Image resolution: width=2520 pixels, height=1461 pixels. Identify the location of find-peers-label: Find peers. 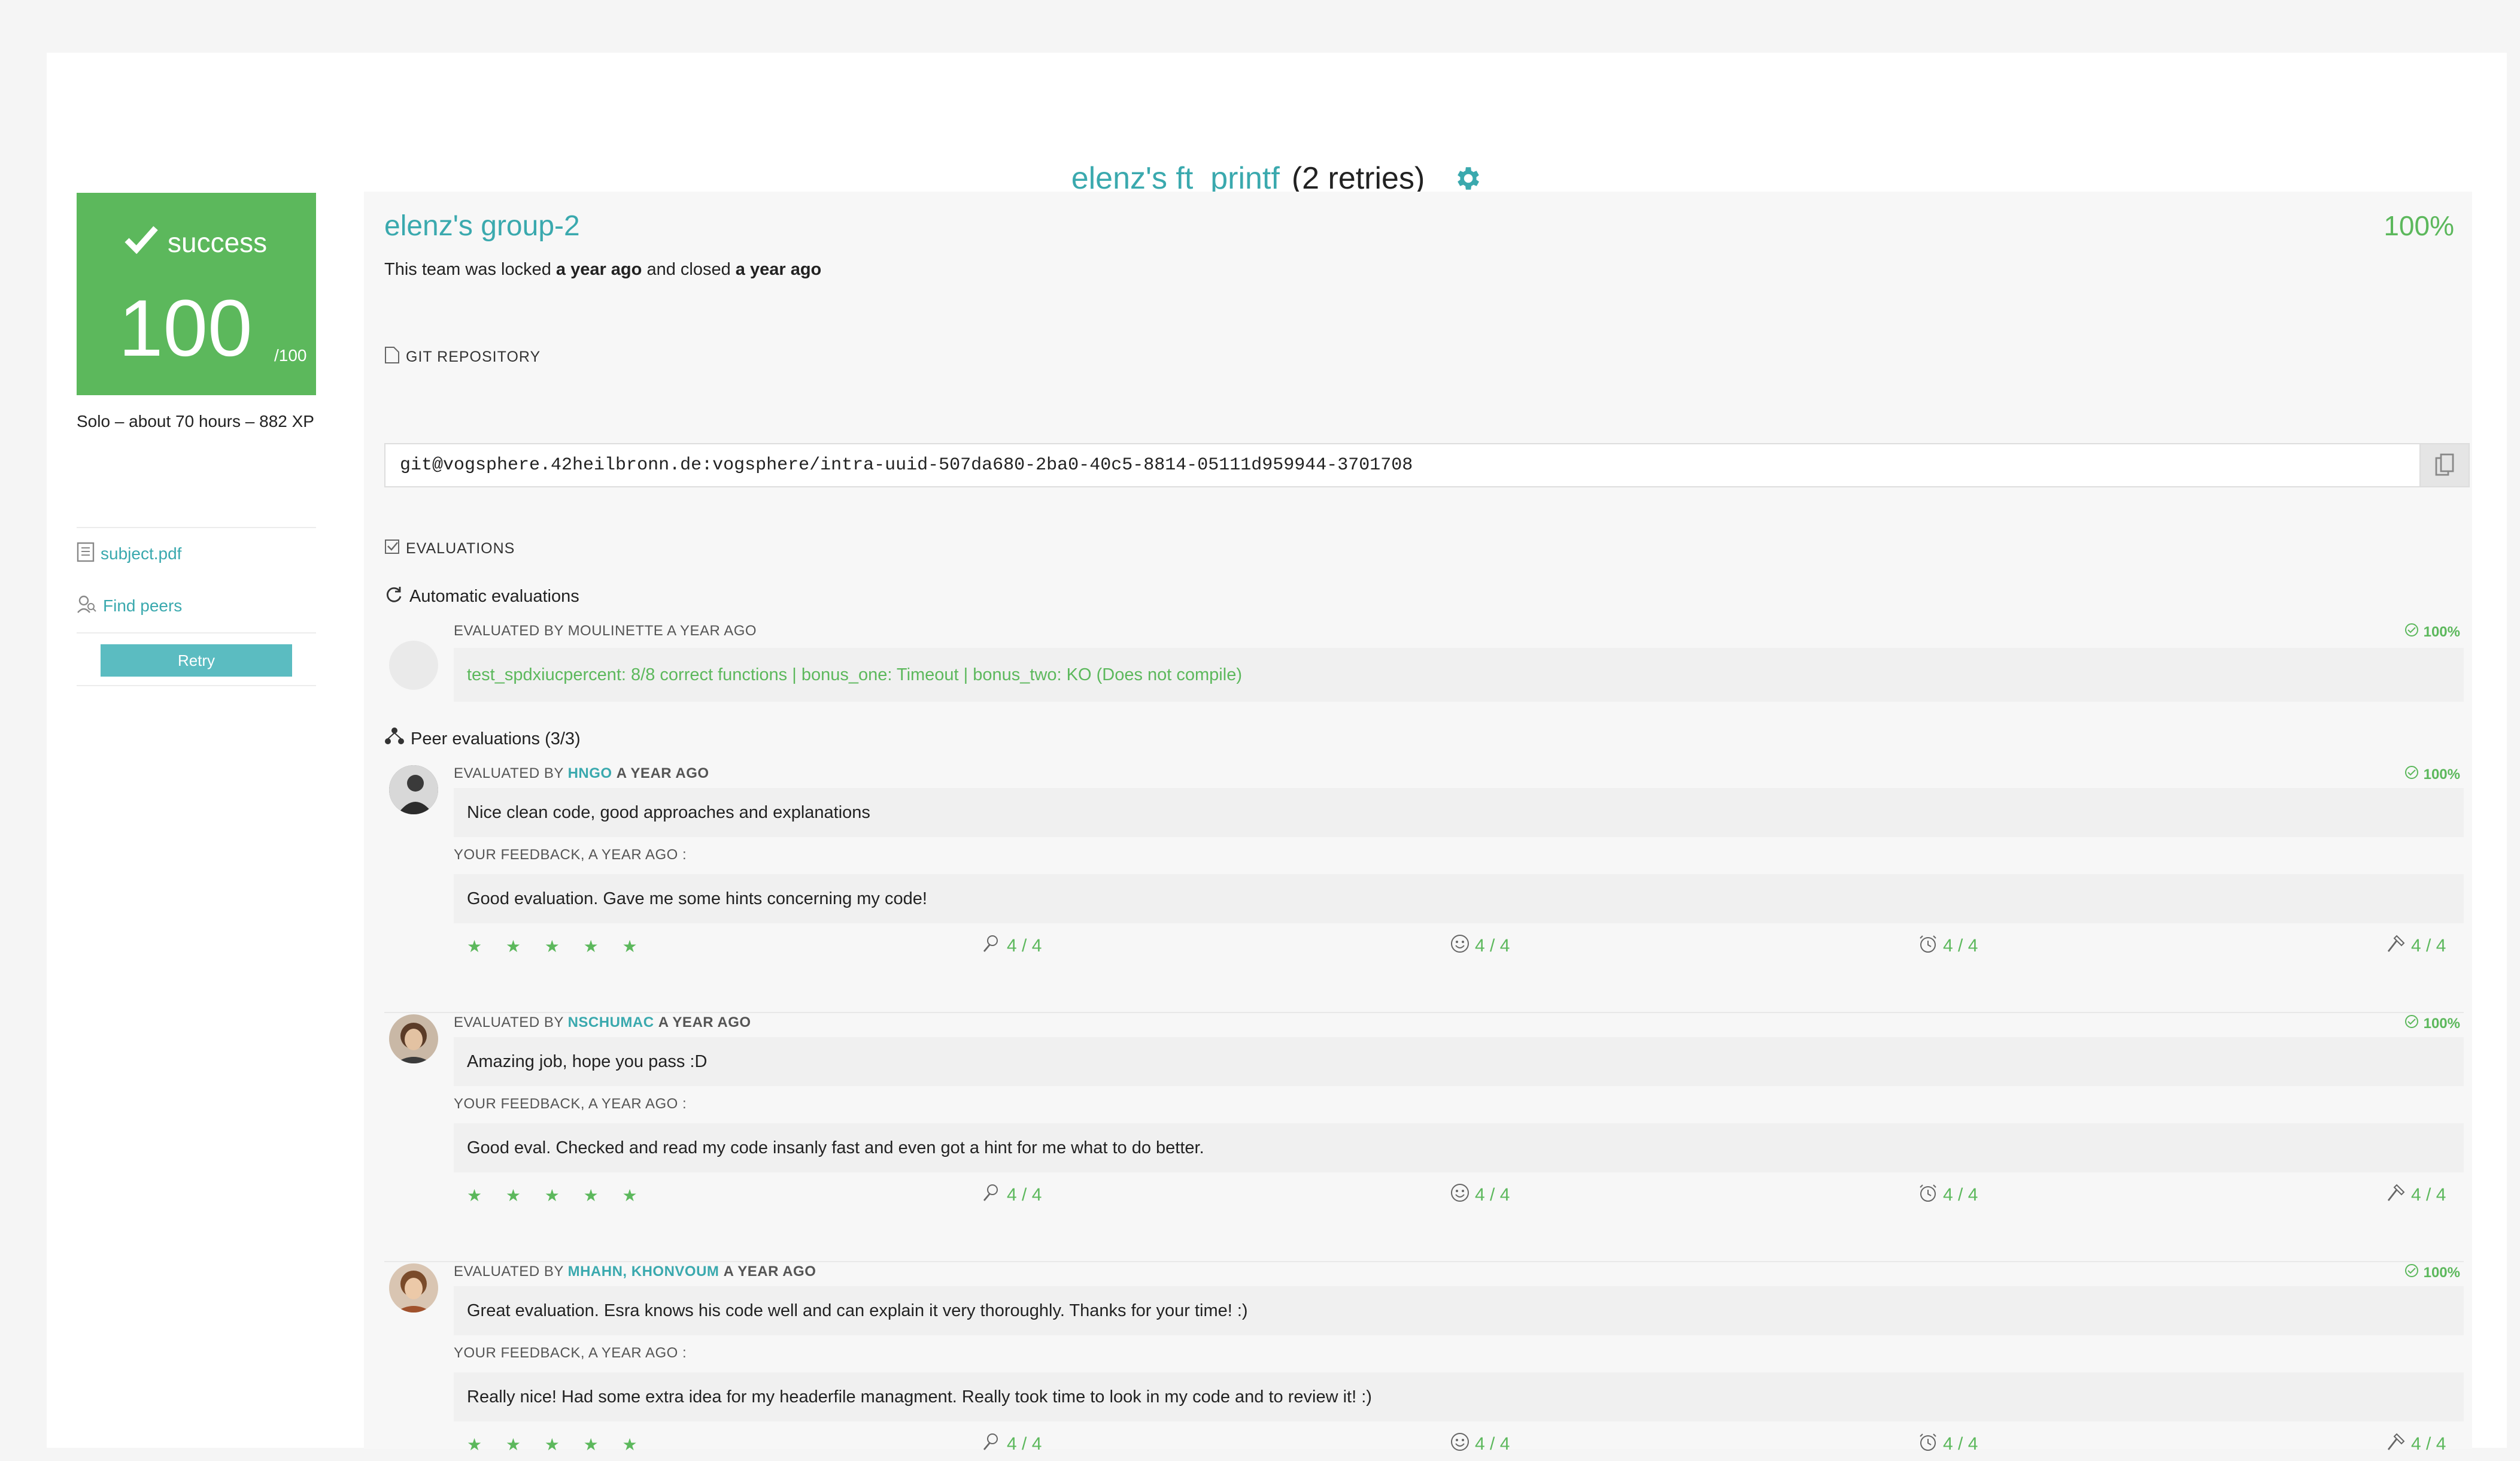
(142, 606).